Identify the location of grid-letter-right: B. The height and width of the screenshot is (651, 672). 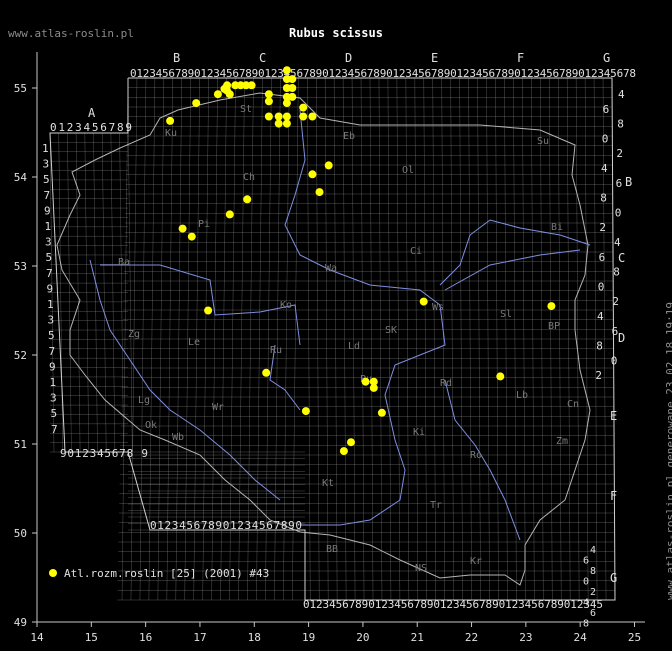
(628, 182).